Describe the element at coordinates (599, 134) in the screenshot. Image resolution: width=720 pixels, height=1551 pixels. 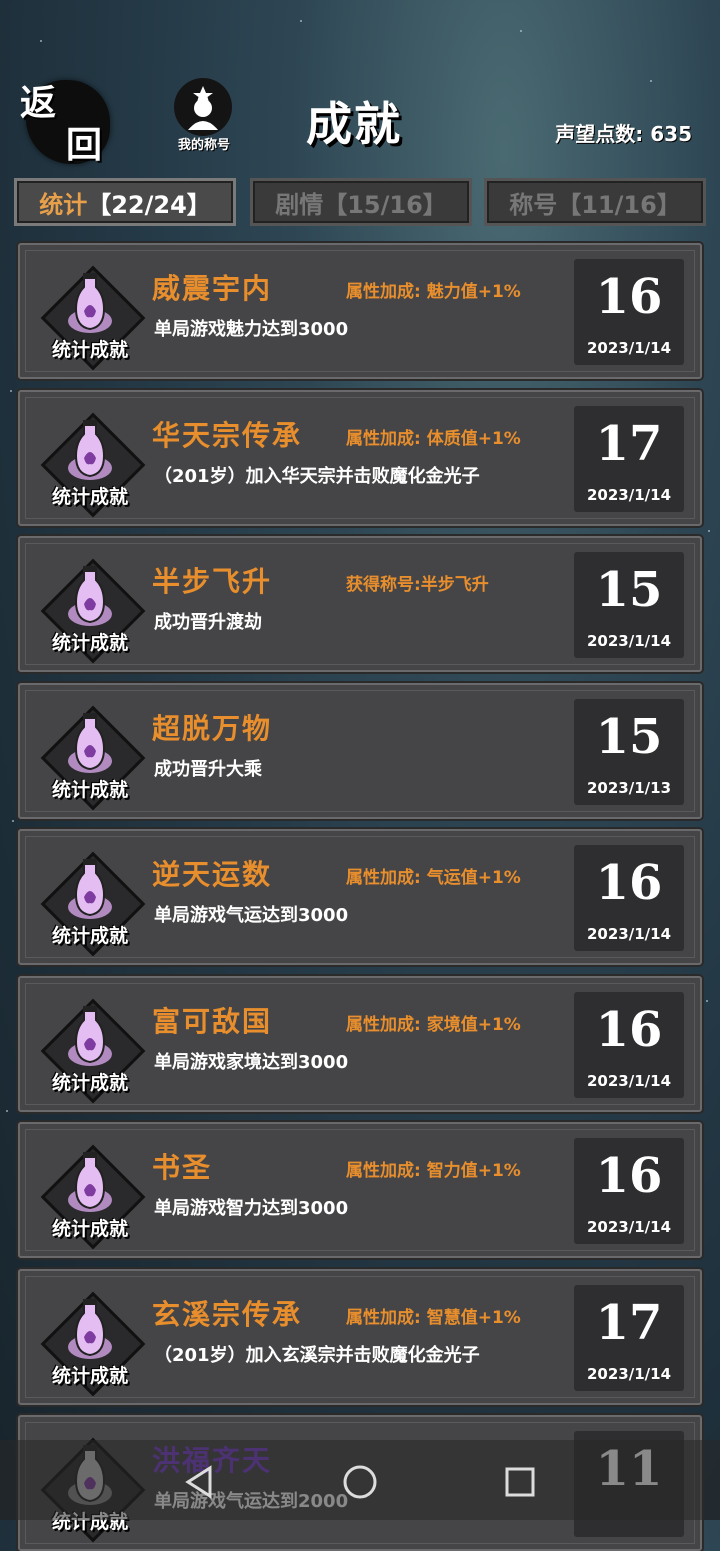
I see `reputation-label: 声望点数:` at that location.